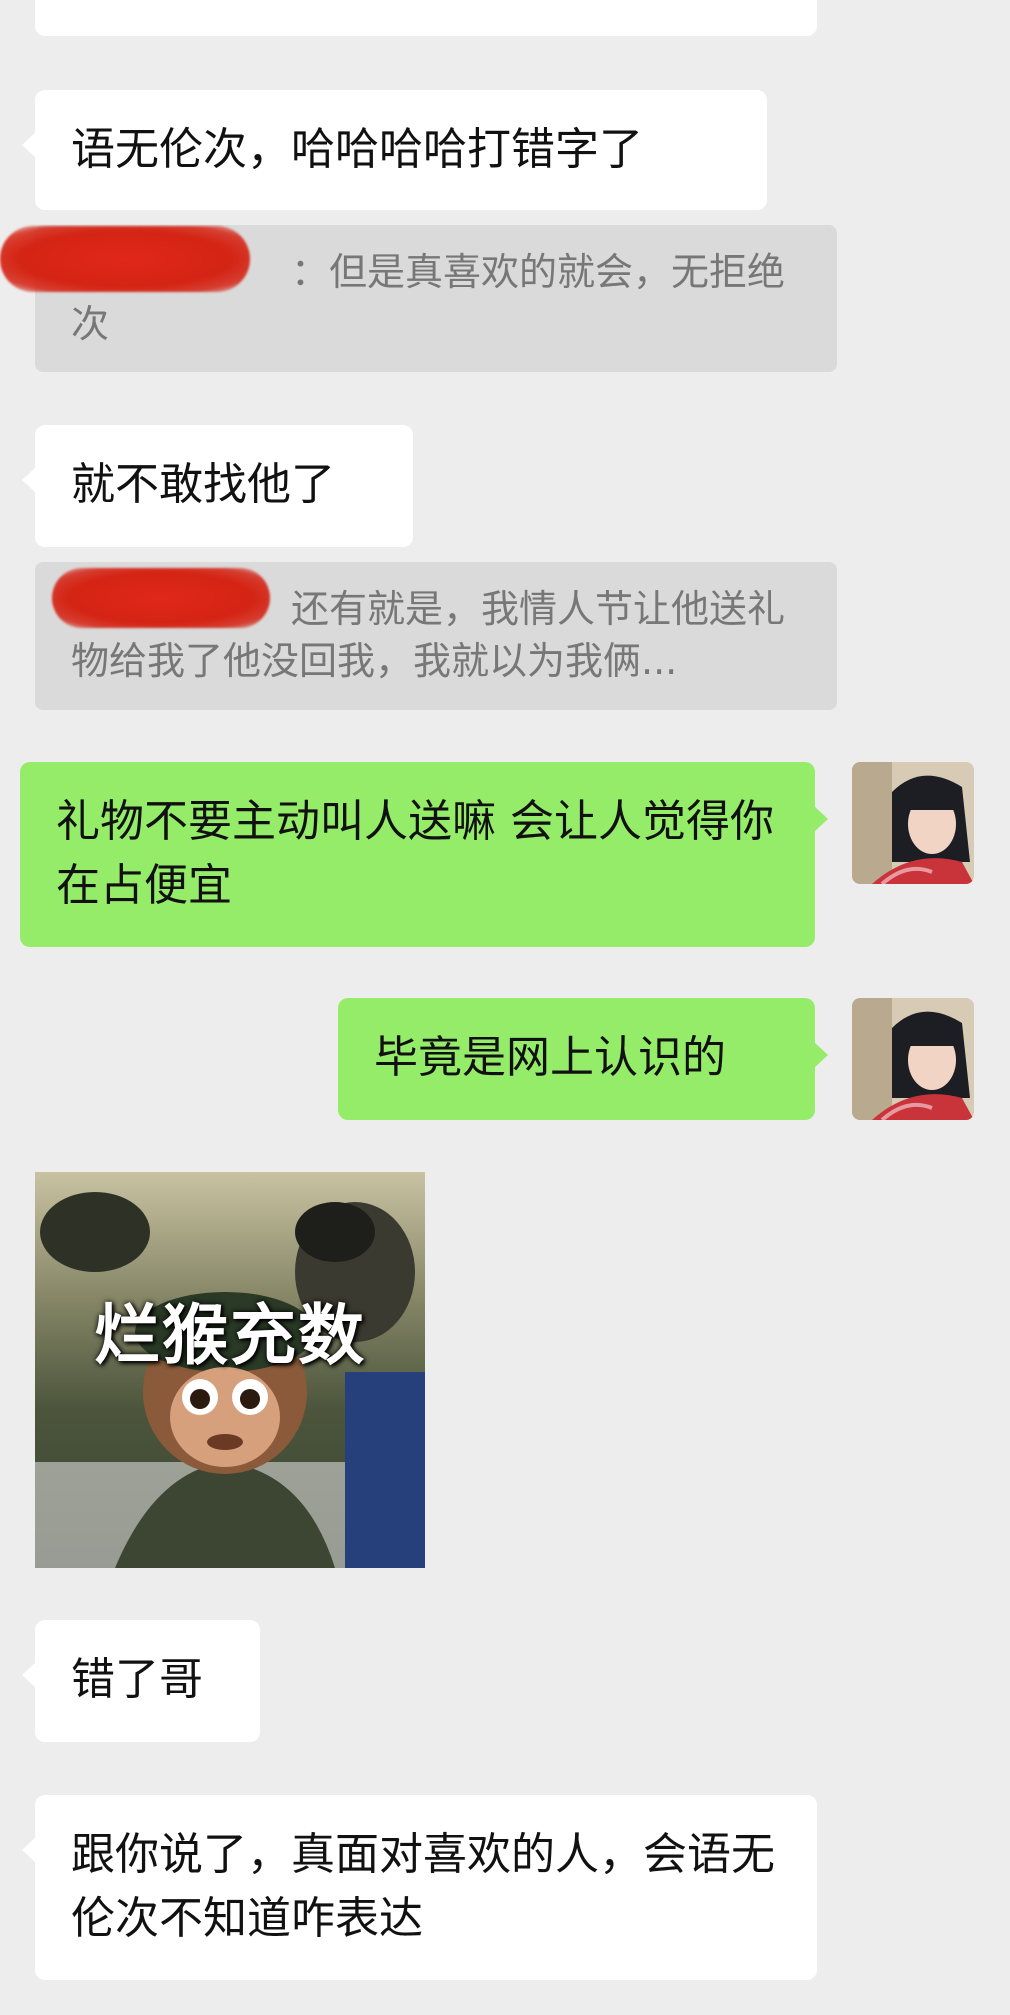  What do you see at coordinates (426, 18) in the screenshot?
I see `partial-message-bubble` at bounding box center [426, 18].